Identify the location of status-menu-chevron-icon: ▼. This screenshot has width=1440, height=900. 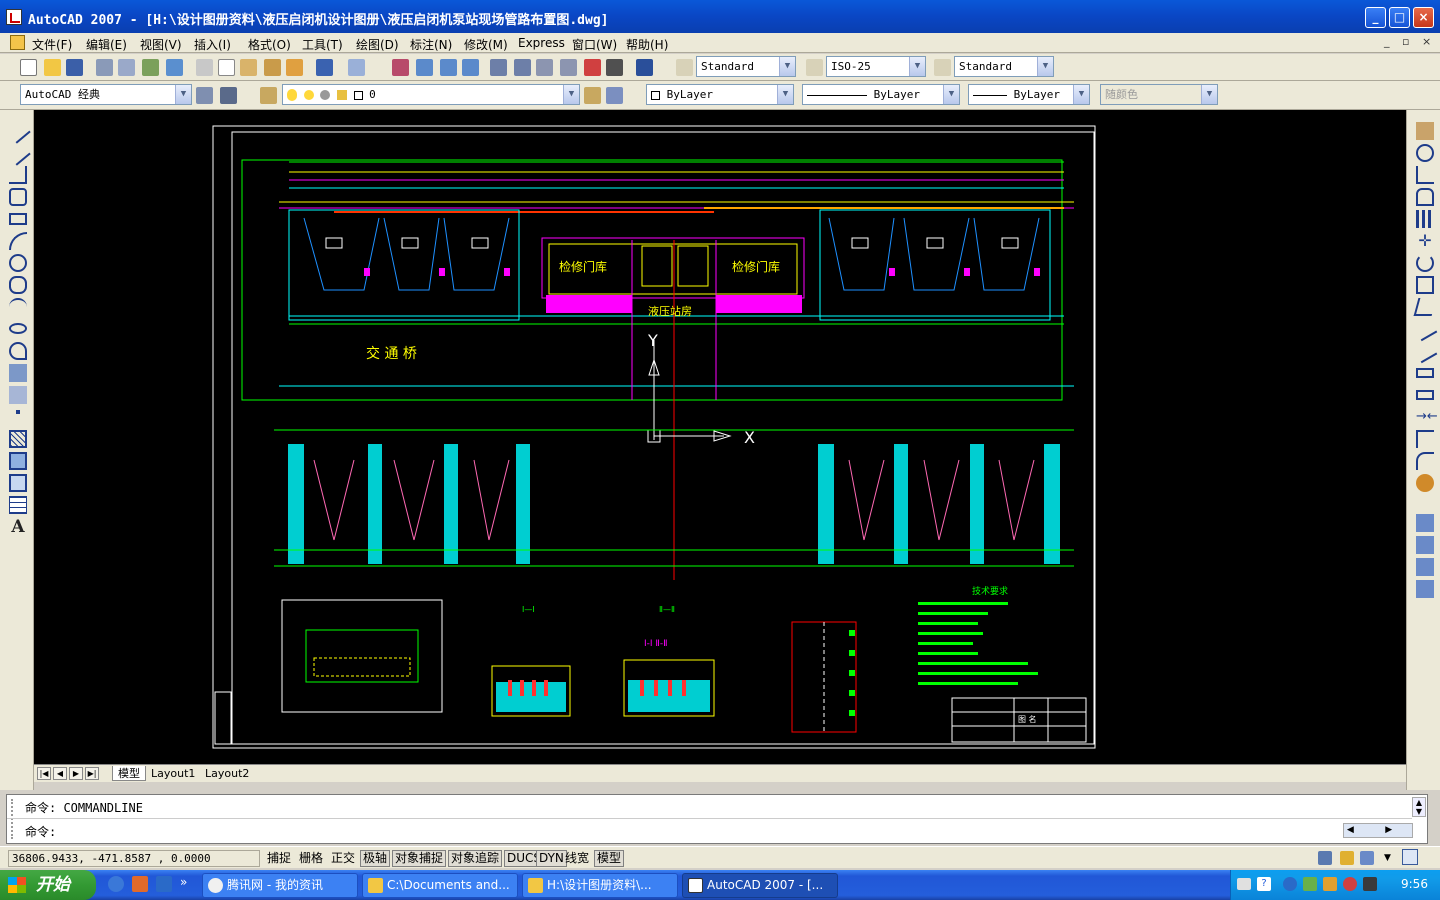
(1387, 858).